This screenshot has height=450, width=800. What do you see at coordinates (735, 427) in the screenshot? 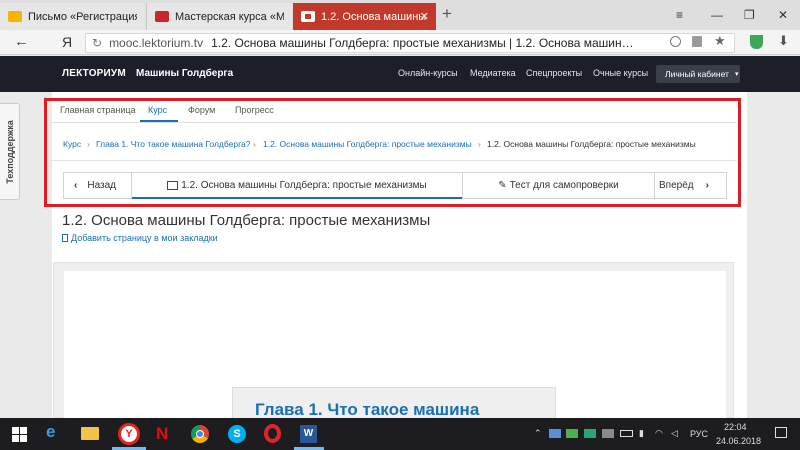
I see `clock-time: 22:04` at bounding box center [735, 427].